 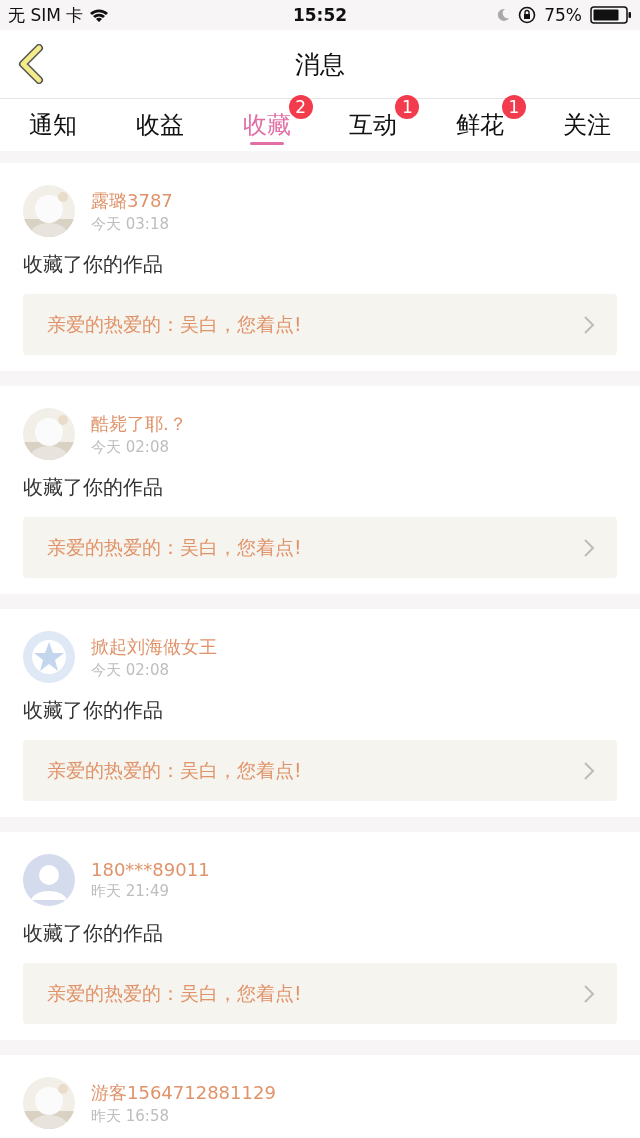 I want to click on message-time: 昨天 16:58, so click(x=130, y=1116).